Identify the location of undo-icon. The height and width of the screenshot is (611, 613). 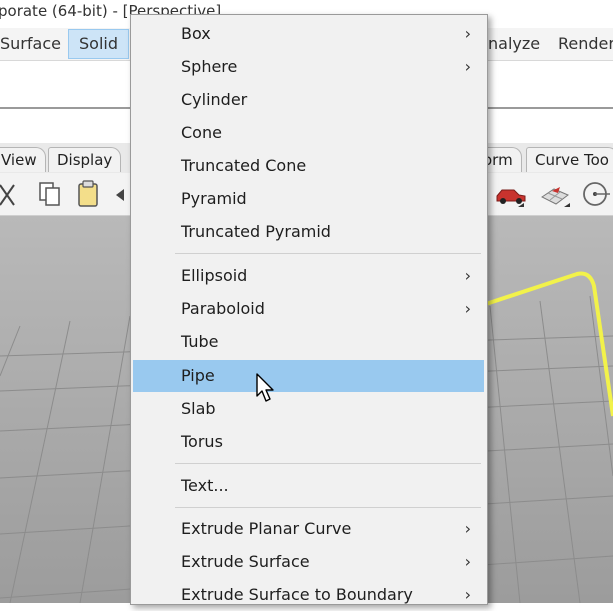
(120, 194).